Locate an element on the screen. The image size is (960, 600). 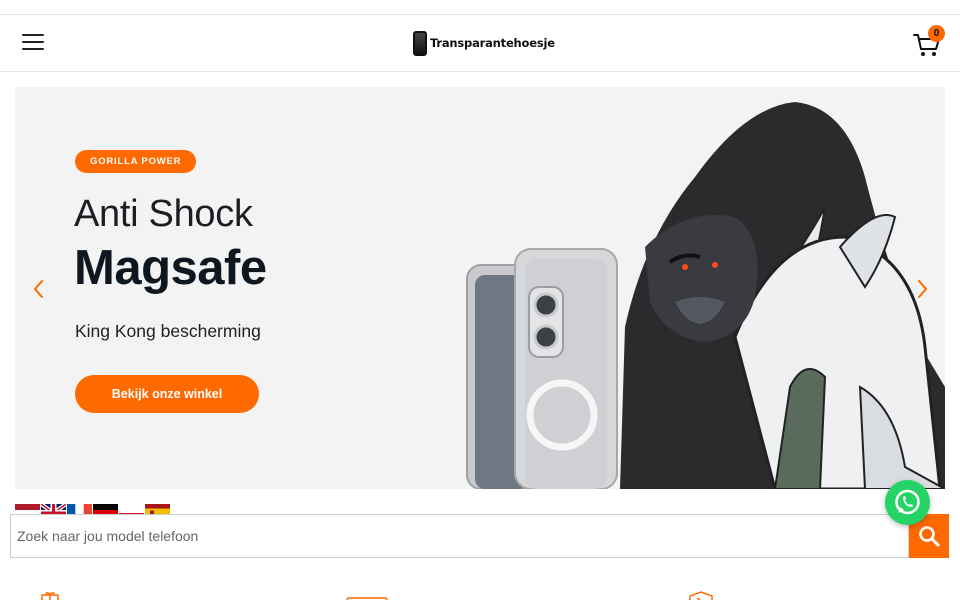
chevron-left-icon is located at coordinates (38, 289).